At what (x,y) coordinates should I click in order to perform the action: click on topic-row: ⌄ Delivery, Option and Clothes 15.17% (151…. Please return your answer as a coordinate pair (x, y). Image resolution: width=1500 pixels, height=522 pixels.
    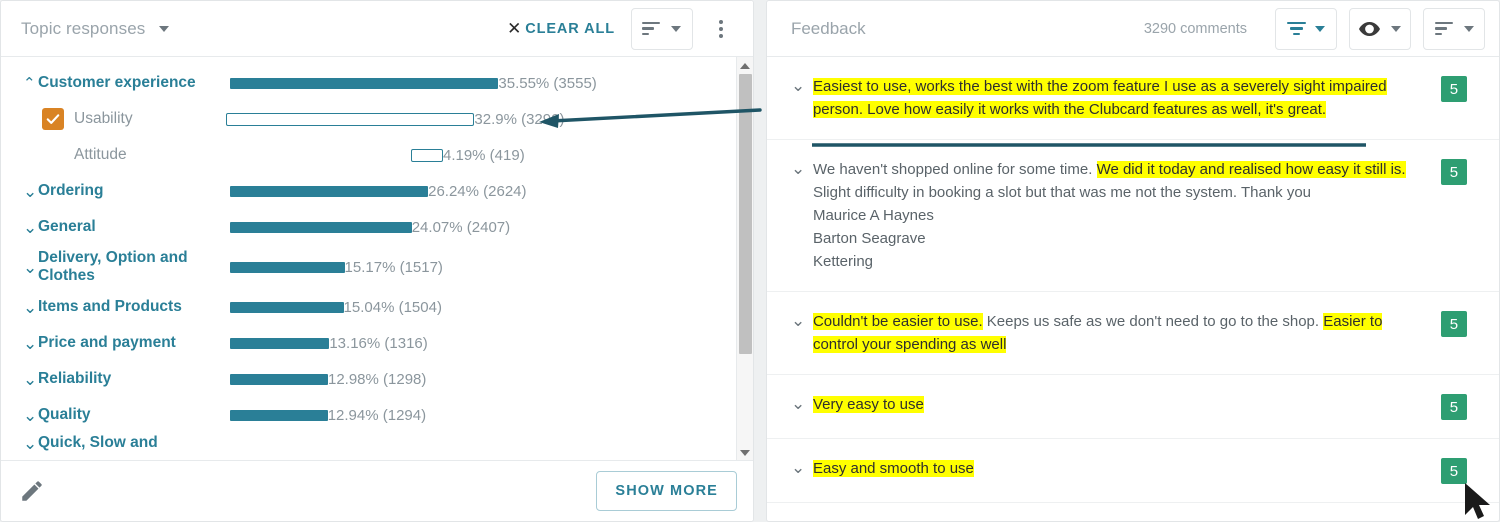
    Looking at the image, I should click on (377, 267).